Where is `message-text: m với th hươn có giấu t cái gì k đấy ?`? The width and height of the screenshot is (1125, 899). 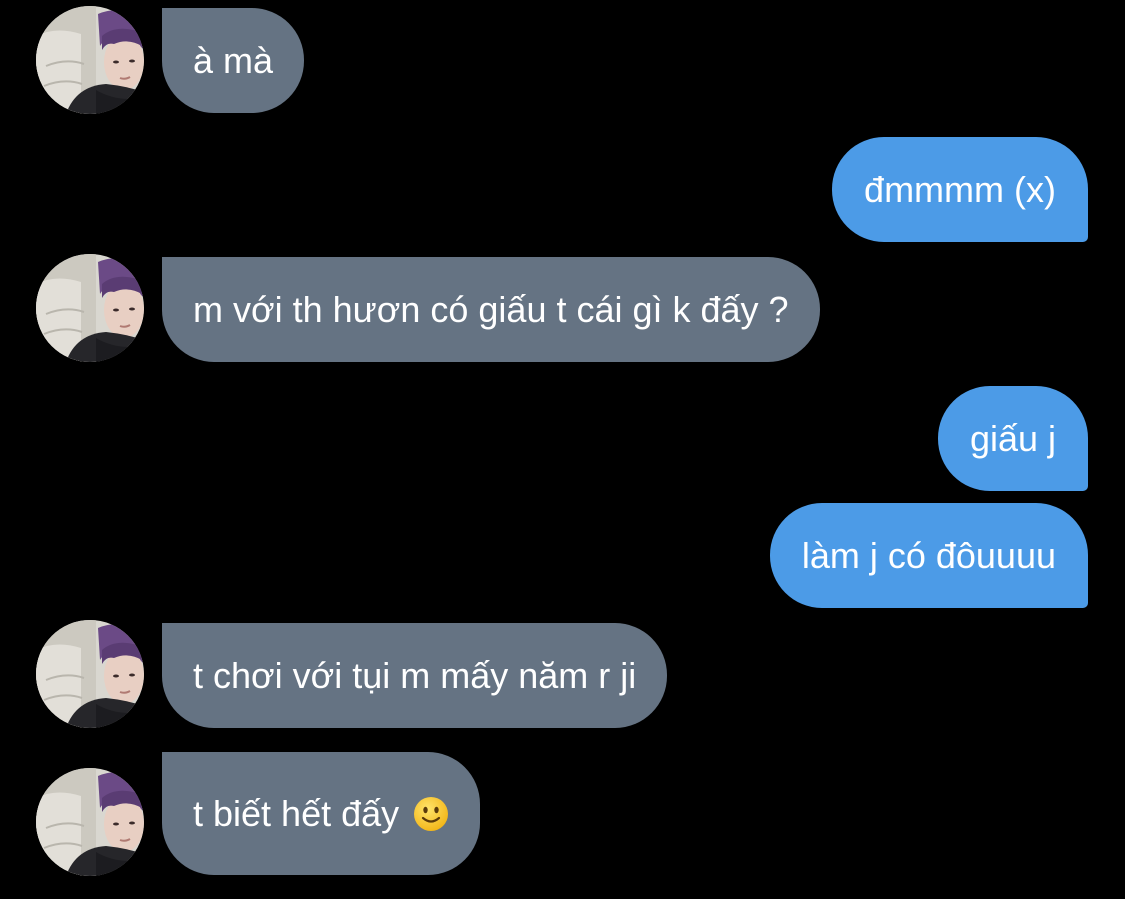
message-text: m với th hươn có giấu t cái gì k đấy ? is located at coordinates (491, 309).